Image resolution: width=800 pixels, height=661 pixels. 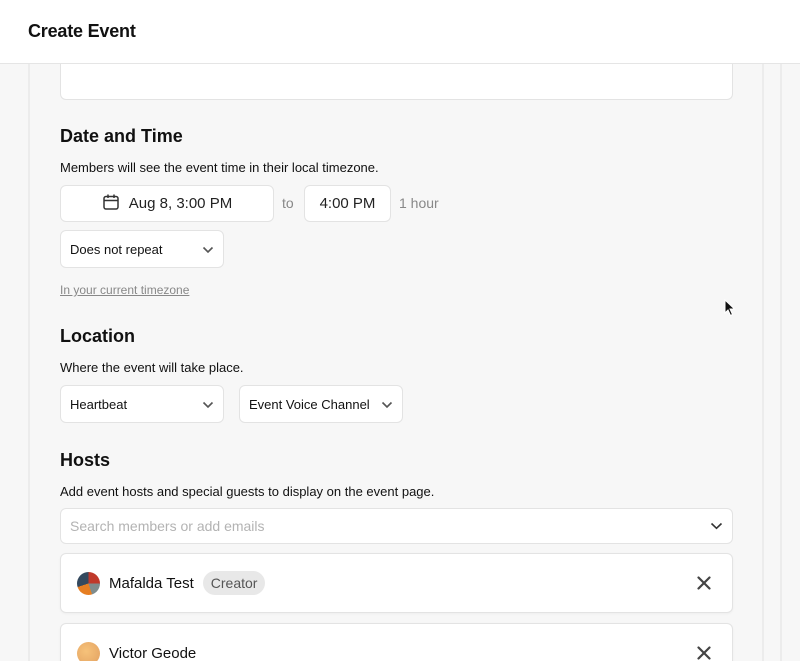 What do you see at coordinates (180, 203) in the screenshot?
I see `start-date-label: Aug 8, 3:00 PM` at bounding box center [180, 203].